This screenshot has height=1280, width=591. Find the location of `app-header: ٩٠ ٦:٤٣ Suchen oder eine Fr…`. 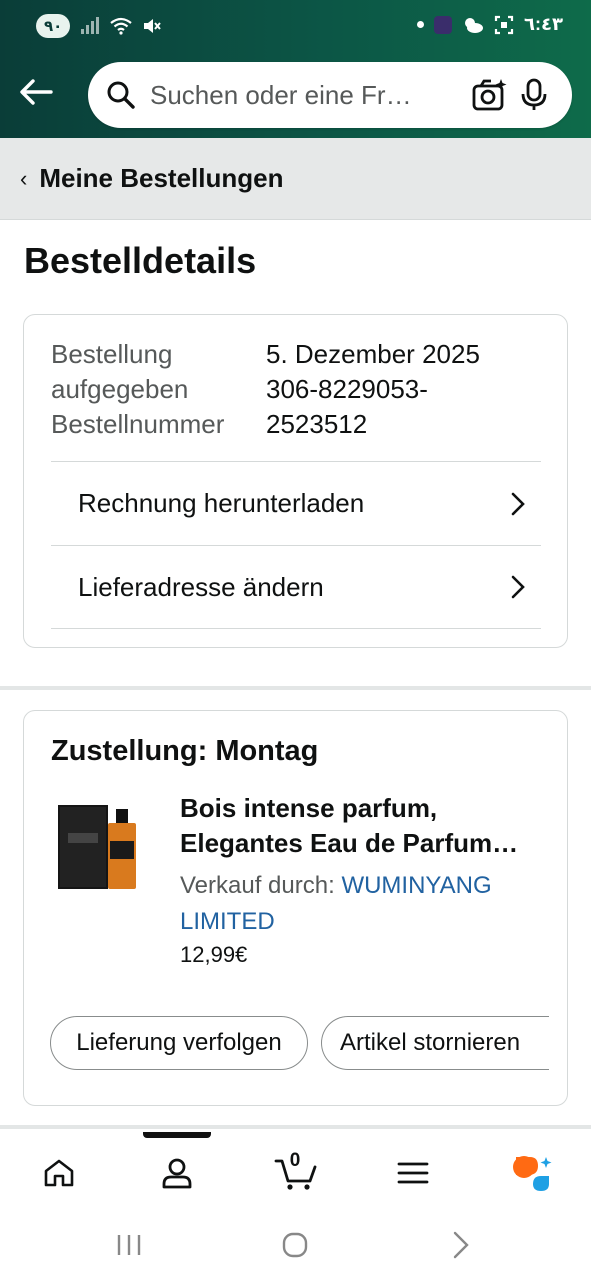

app-header: ٩٠ ٦:٤٣ Suchen oder eine Fr… is located at coordinates (295, 69).